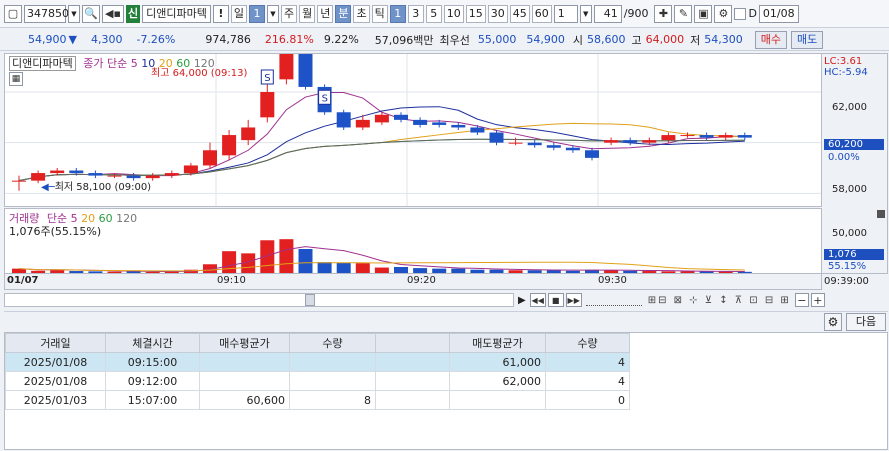  I want to click on sell-button: 매도, so click(807, 39).